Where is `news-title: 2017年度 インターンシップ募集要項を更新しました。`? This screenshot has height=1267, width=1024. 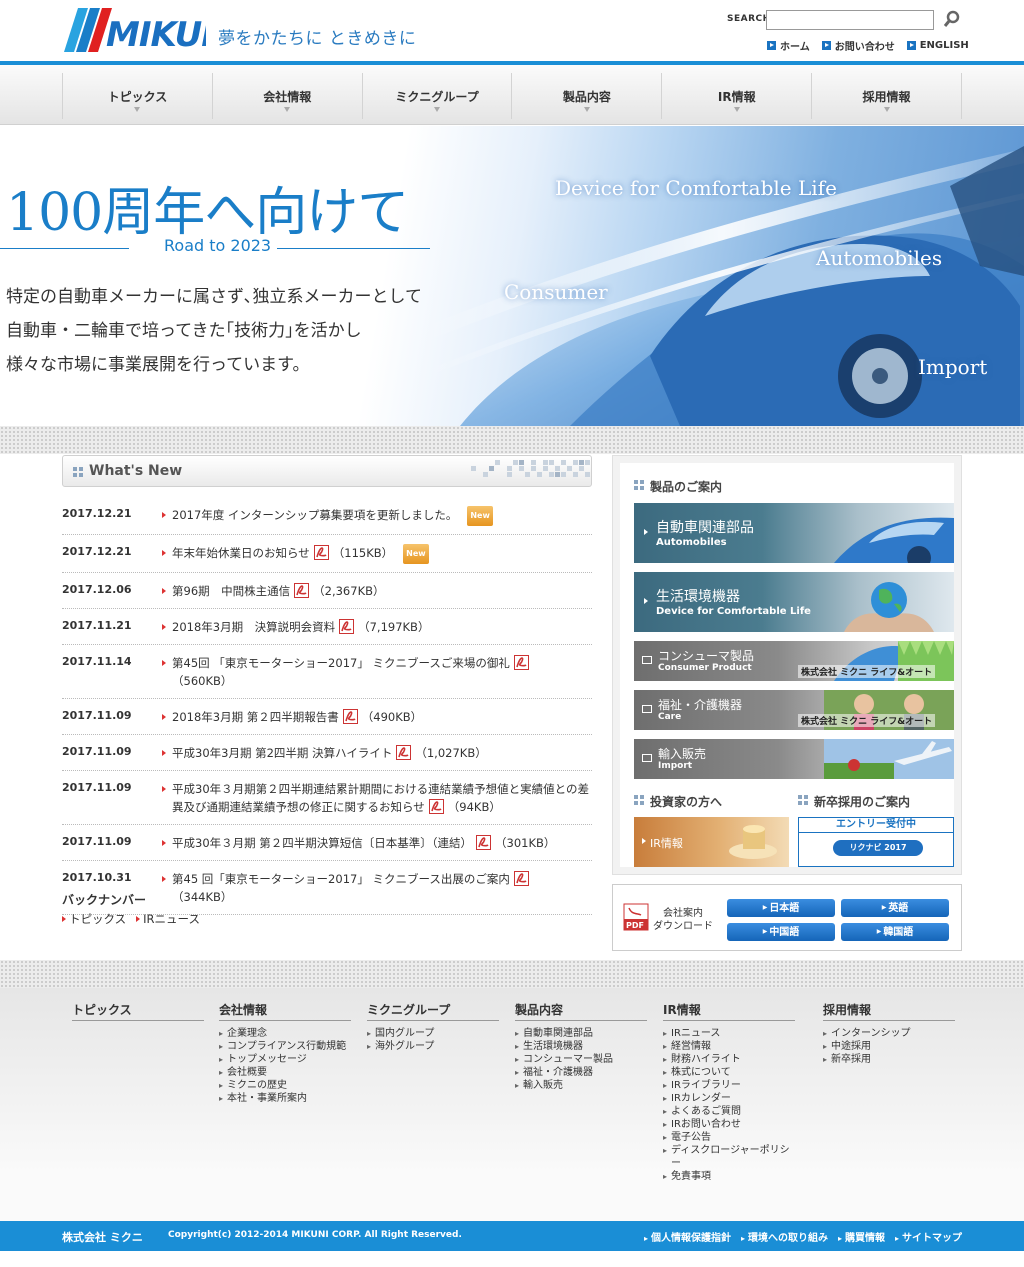
news-title: 2017年度 インターンシップ募集要項を更新しました。 is located at coordinates (315, 515).